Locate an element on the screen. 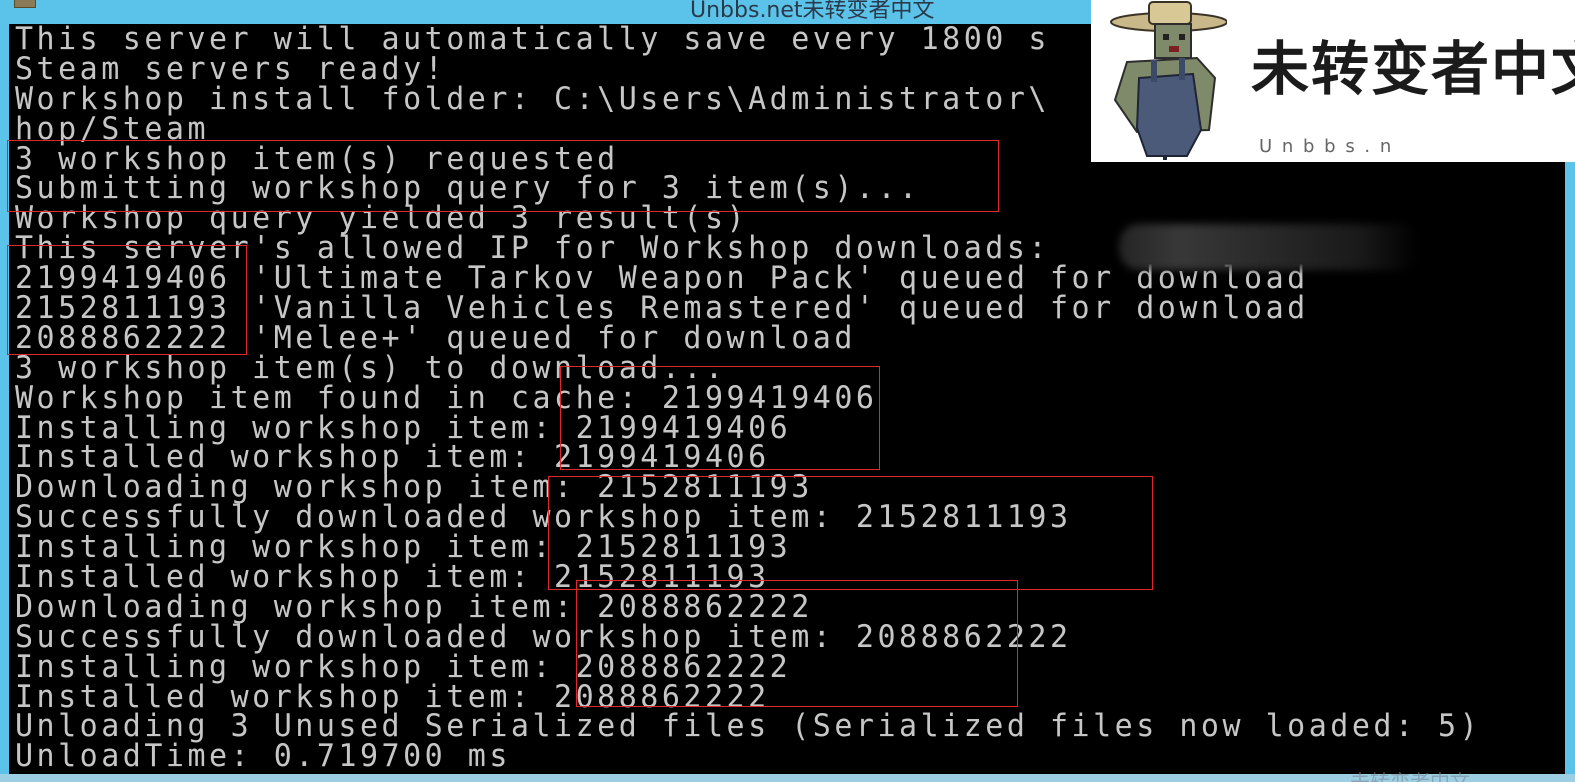 The width and height of the screenshot is (1575, 782). watermark-title: 未转变者中文 is located at coordinates (1413, 69).